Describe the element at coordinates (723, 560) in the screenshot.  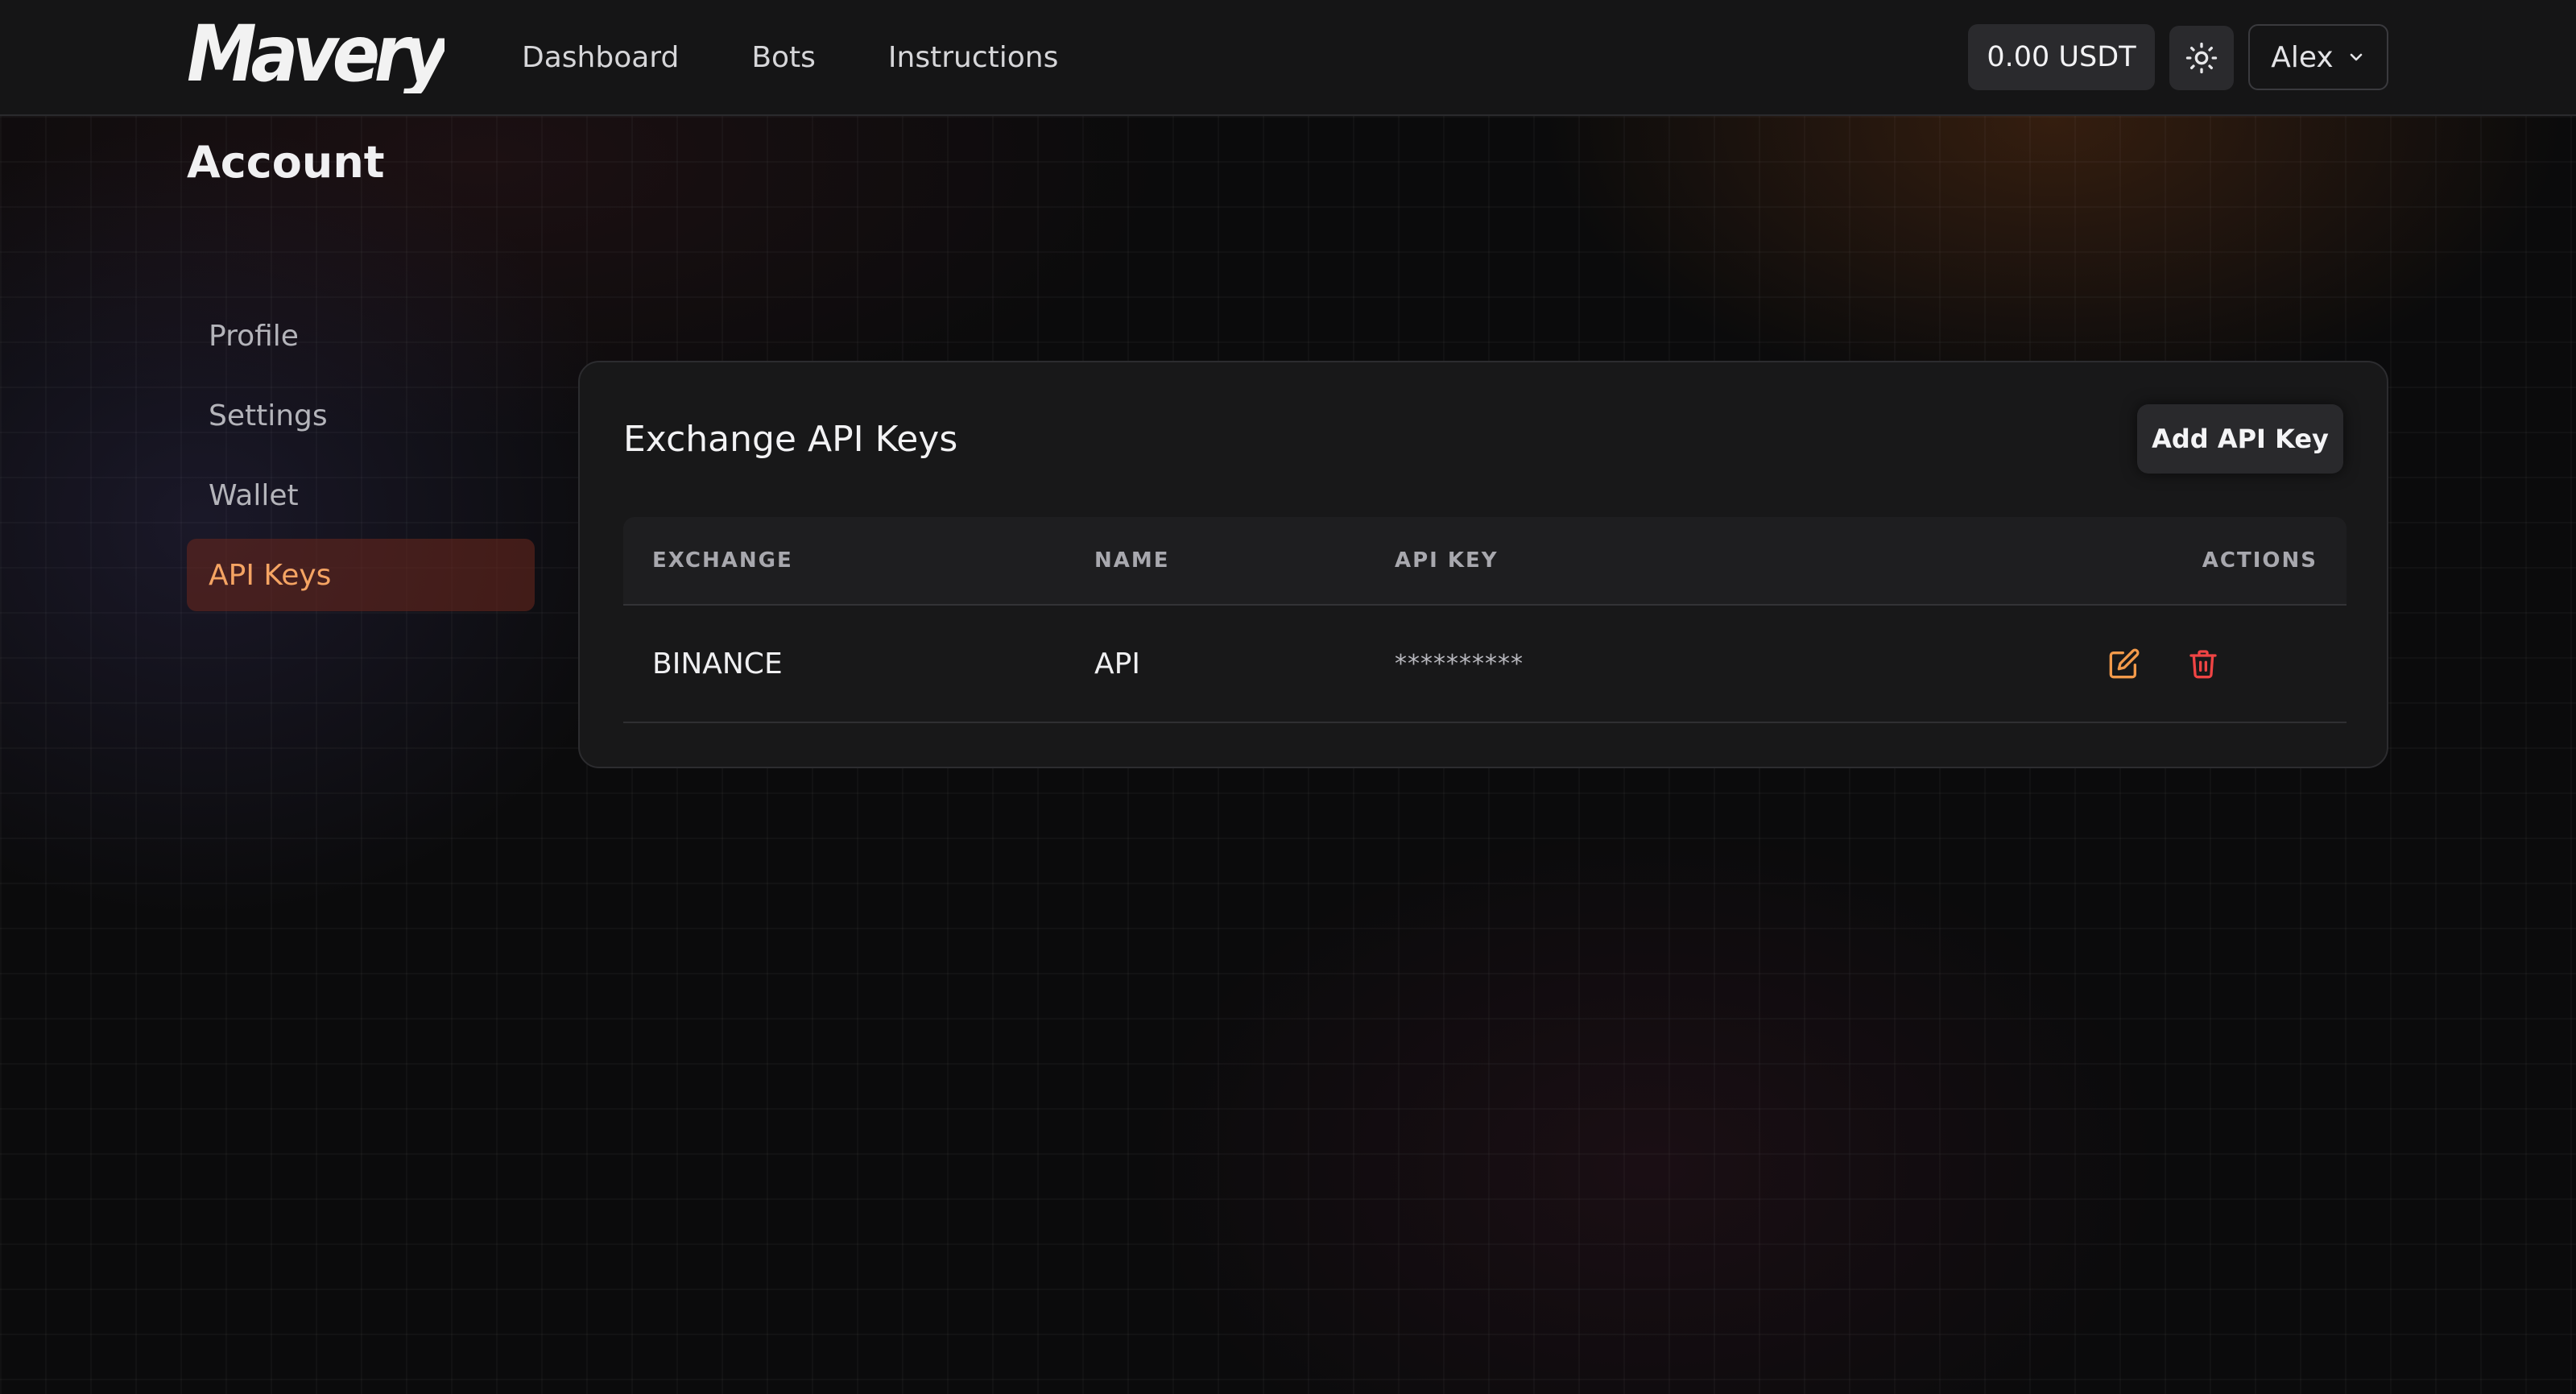
I see `column-header-exchange: EXCHANGE` at that location.